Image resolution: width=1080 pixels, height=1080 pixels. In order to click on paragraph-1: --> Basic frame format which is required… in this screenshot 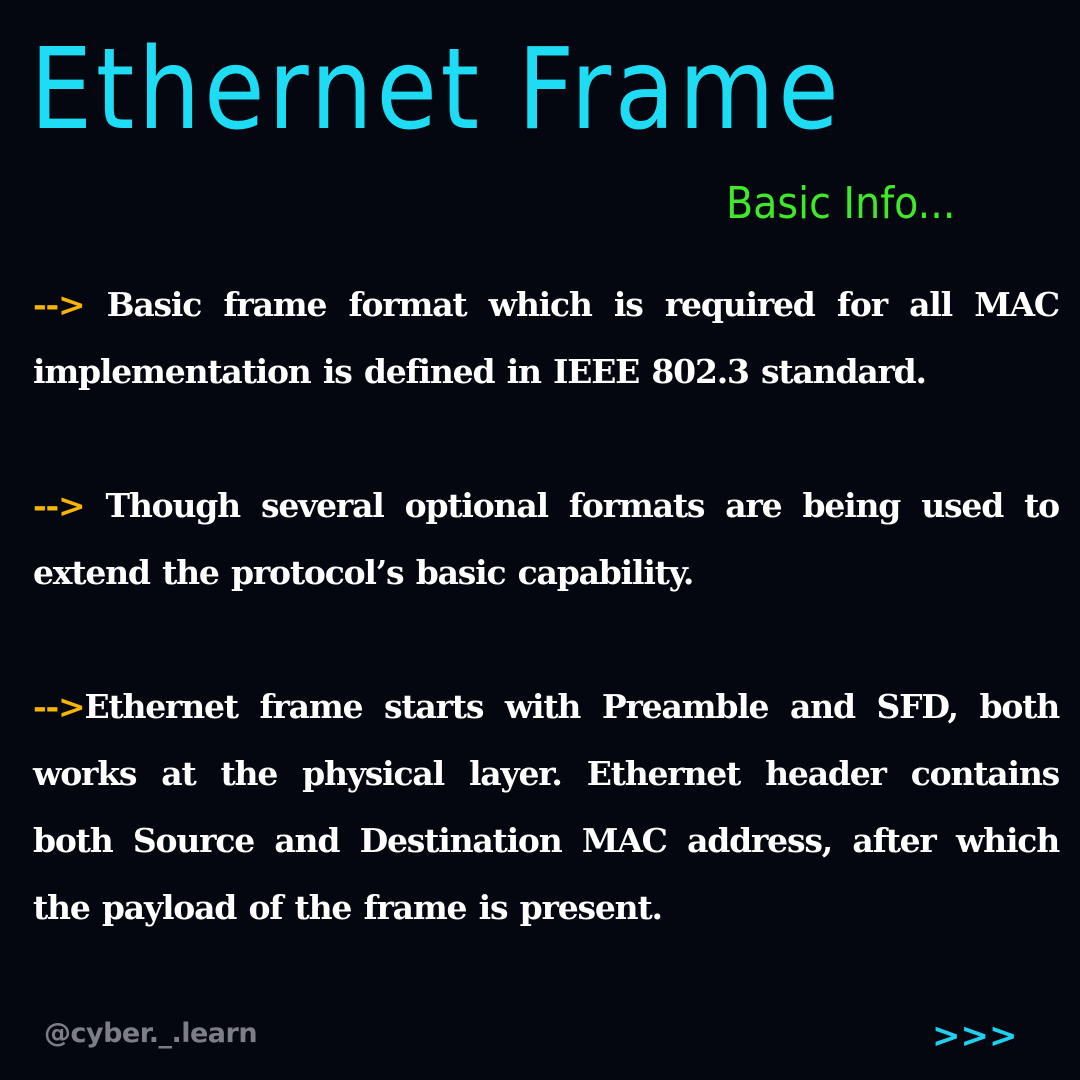, I will do `click(546, 338)`.